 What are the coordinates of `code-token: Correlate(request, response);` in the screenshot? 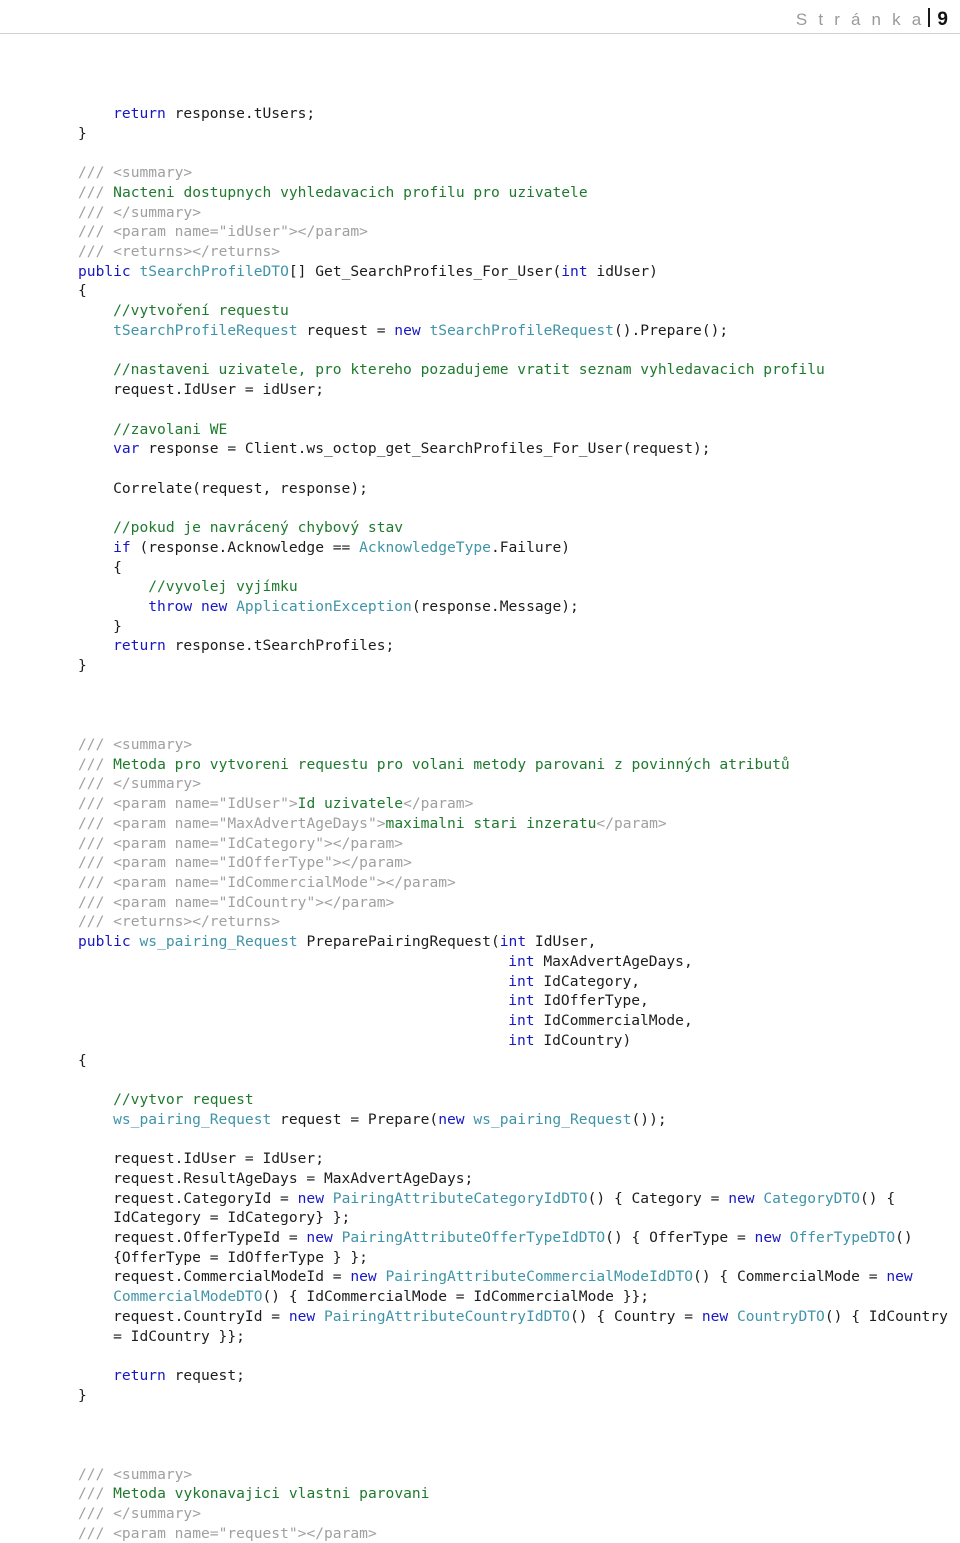 It's located at (240, 488).